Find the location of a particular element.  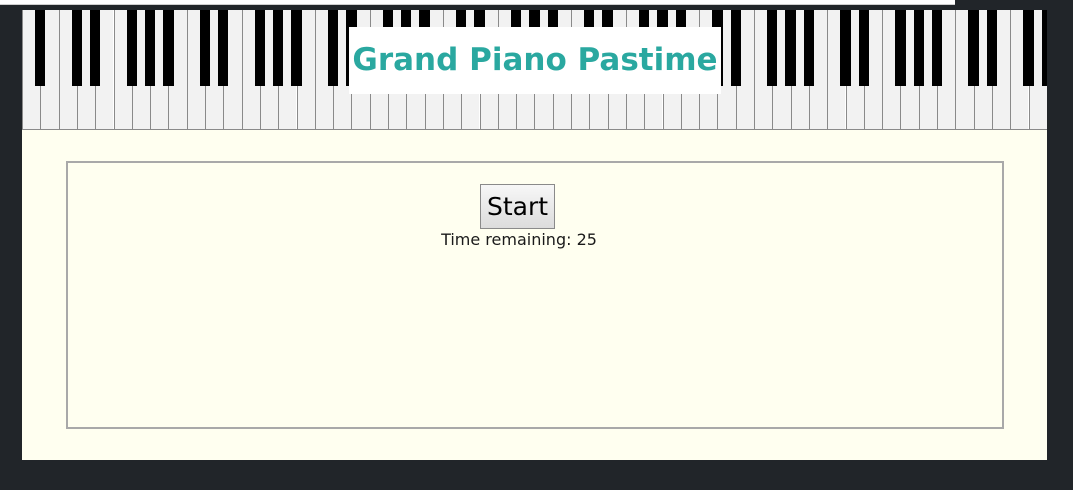

page-title: Grand Piano Pastime is located at coordinates (535, 60).